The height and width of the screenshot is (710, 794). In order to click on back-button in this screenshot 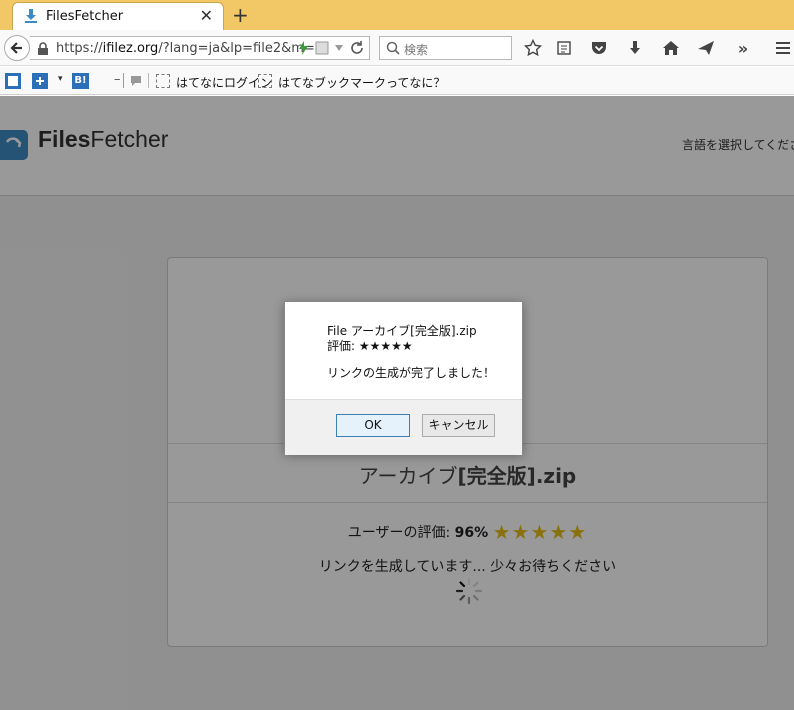, I will do `click(17, 48)`.